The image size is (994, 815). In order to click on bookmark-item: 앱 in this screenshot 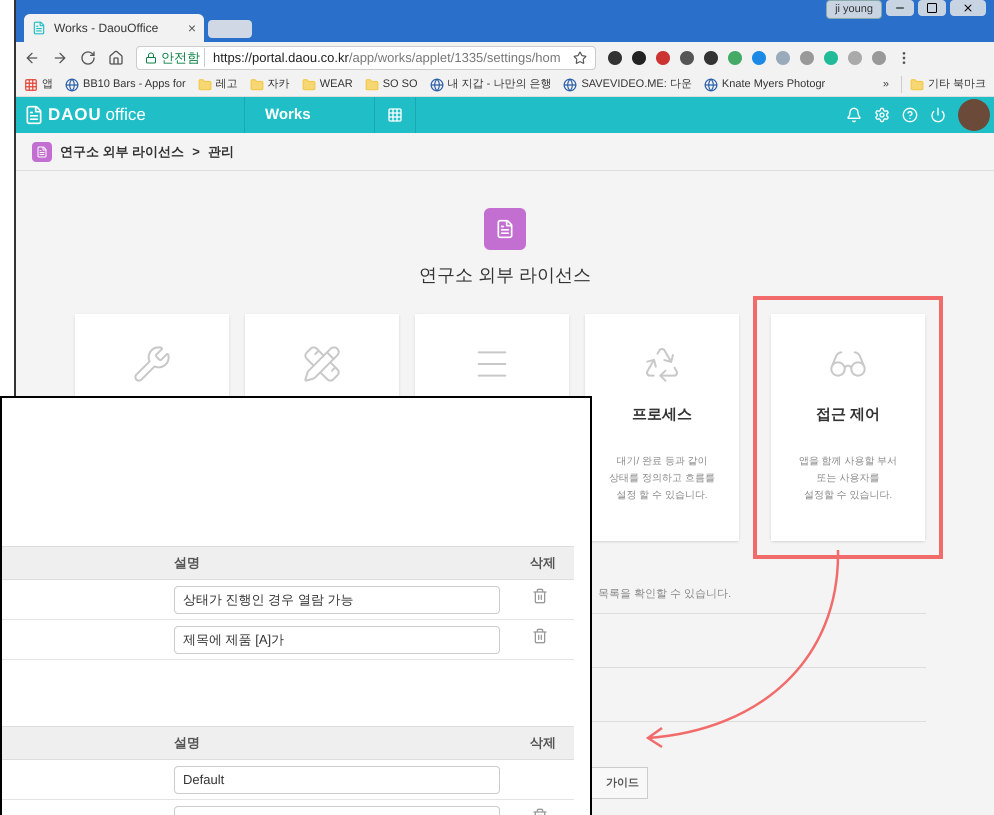, I will do `click(38, 84)`.